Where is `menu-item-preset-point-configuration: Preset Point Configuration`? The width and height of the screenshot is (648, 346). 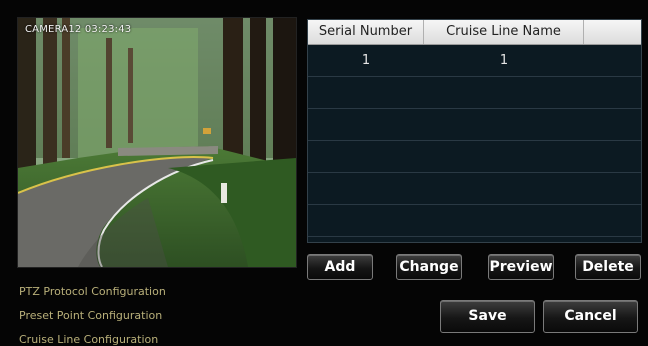
menu-item-preset-point-configuration: Preset Point Configuration is located at coordinates (90, 315).